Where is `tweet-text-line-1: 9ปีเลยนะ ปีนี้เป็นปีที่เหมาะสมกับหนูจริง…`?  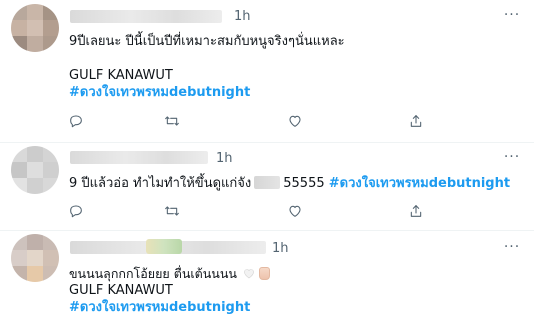 tweet-text-line-1: 9ปีเลยนะ ปีนี้เป็นปีที่เหมาะสมกับหนูจริง… is located at coordinates (207, 41).